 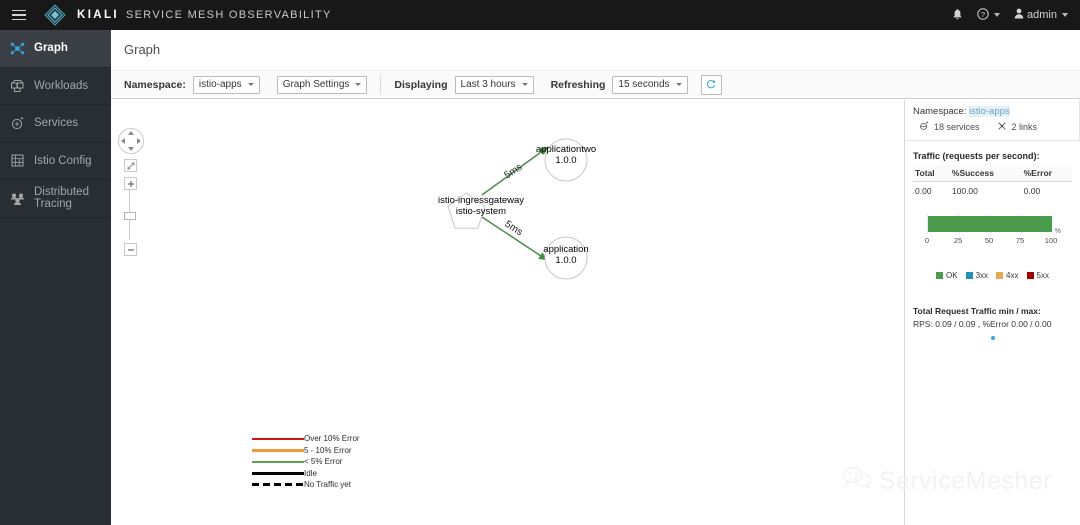 What do you see at coordinates (323, 462) in the screenshot?
I see `legend-label: < 5% Error` at bounding box center [323, 462].